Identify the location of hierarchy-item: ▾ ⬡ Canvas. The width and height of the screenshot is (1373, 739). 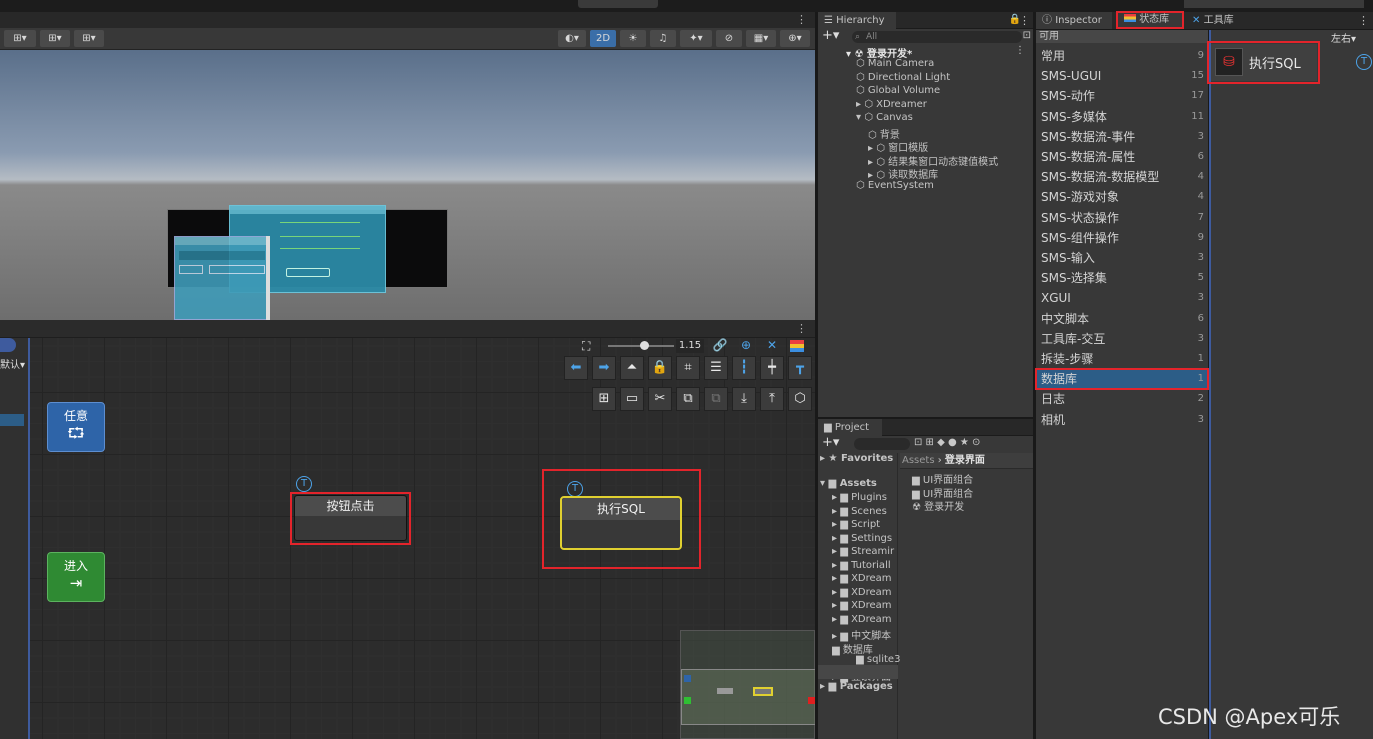
(884, 117).